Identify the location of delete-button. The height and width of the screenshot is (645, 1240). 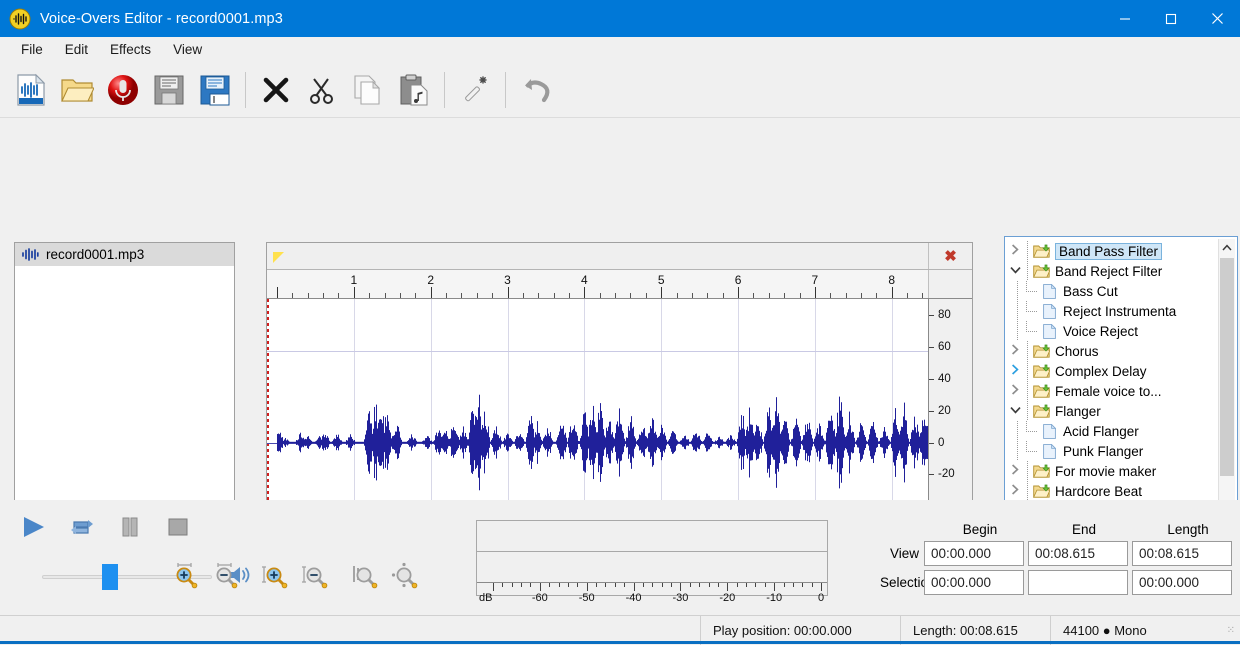
(276, 90).